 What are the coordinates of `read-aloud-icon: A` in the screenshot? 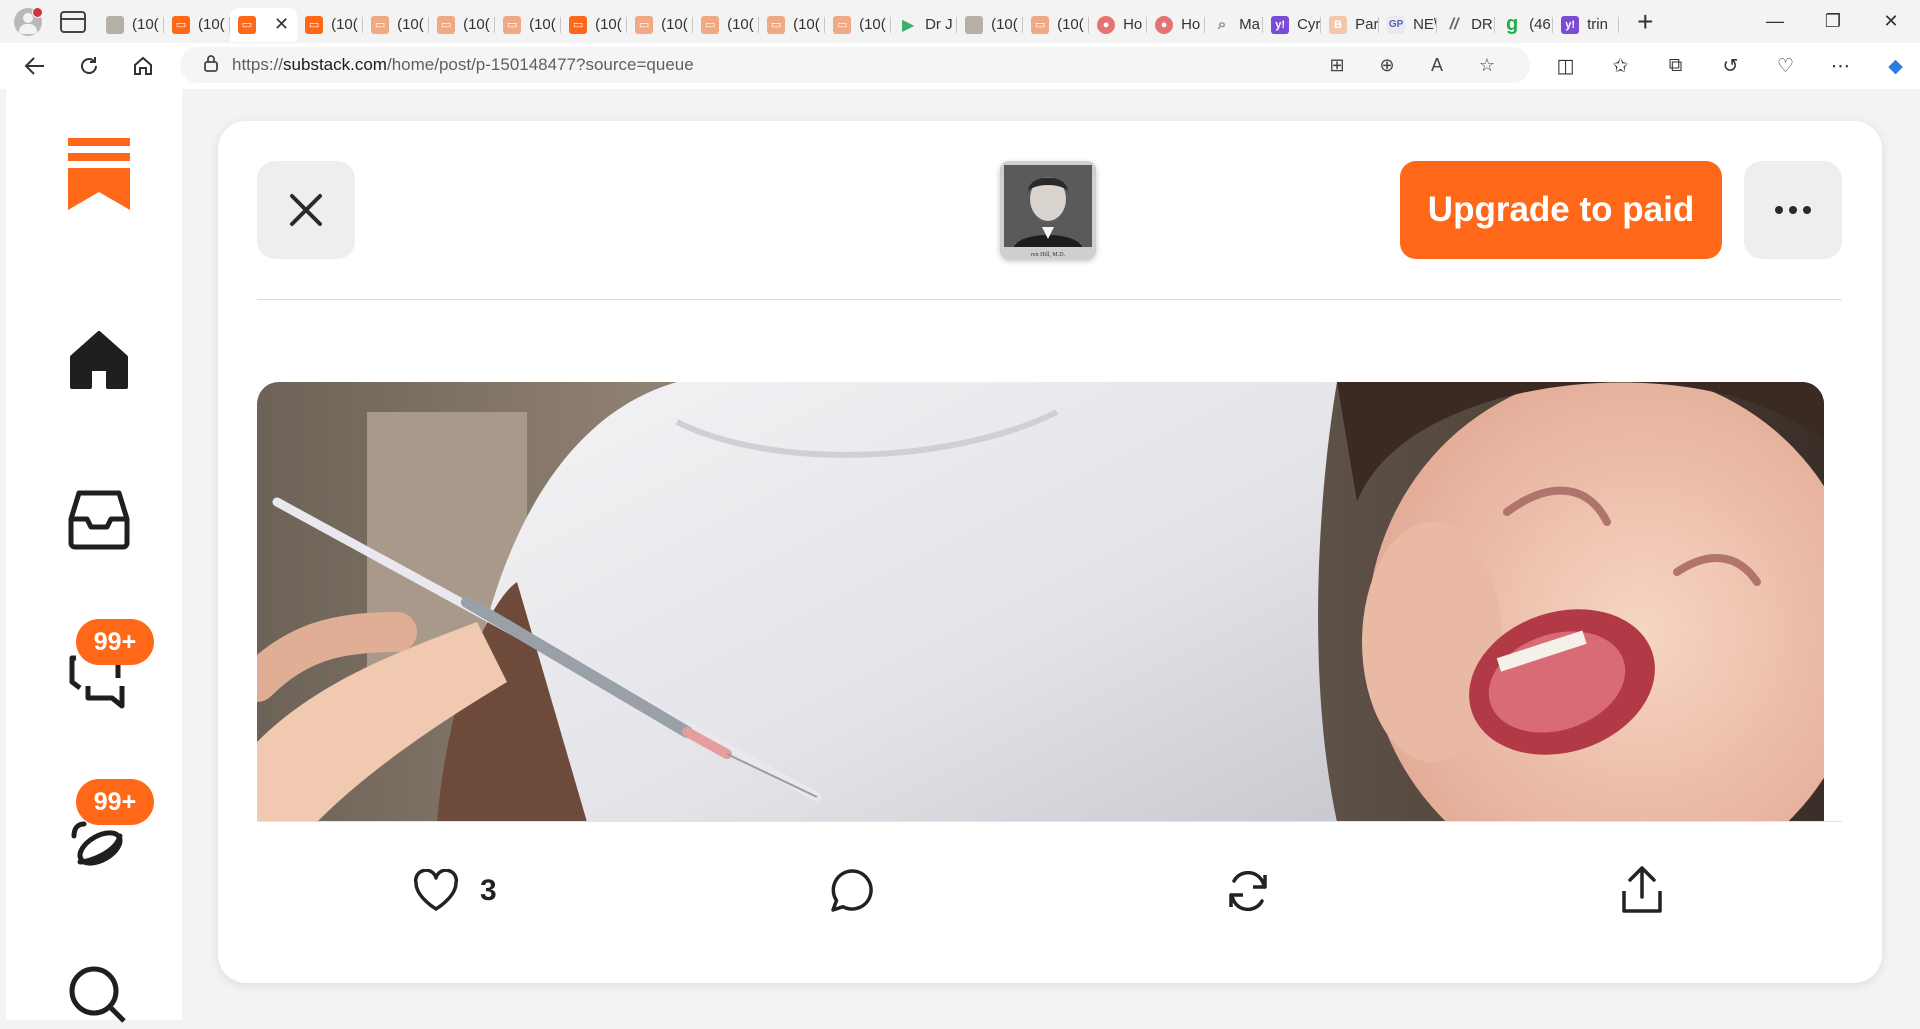 It's located at (1437, 65).